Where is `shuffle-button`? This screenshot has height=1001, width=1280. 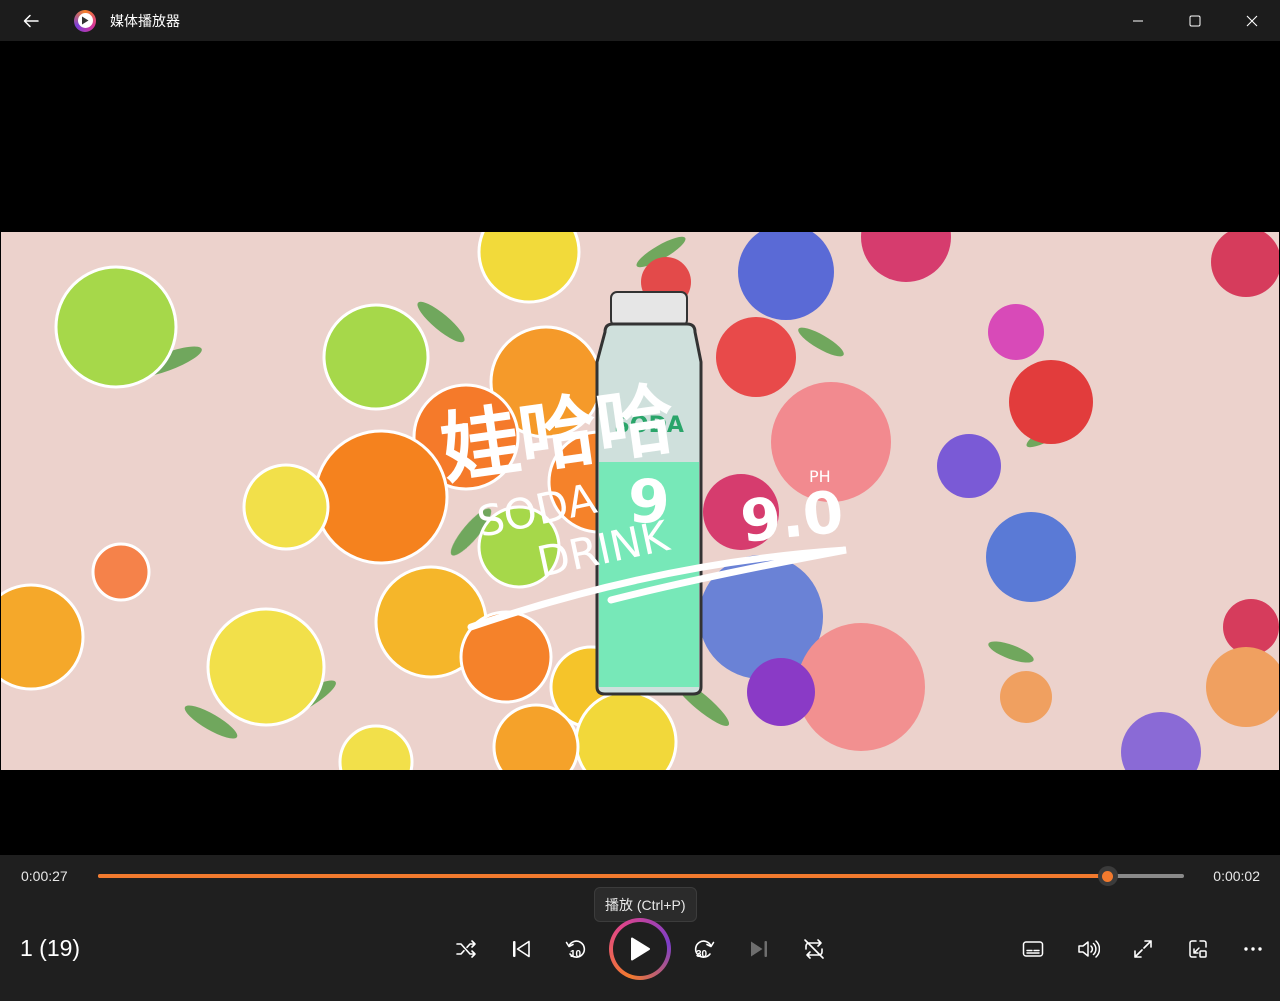
shuffle-button is located at coordinates (466, 949).